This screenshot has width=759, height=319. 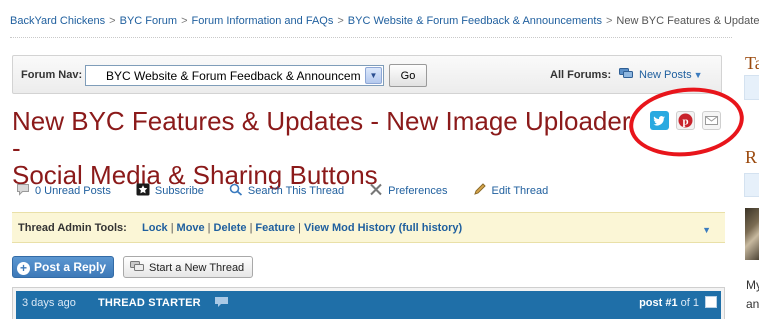 I want to click on new-thread-button: Start a New Thread, so click(x=188, y=267).